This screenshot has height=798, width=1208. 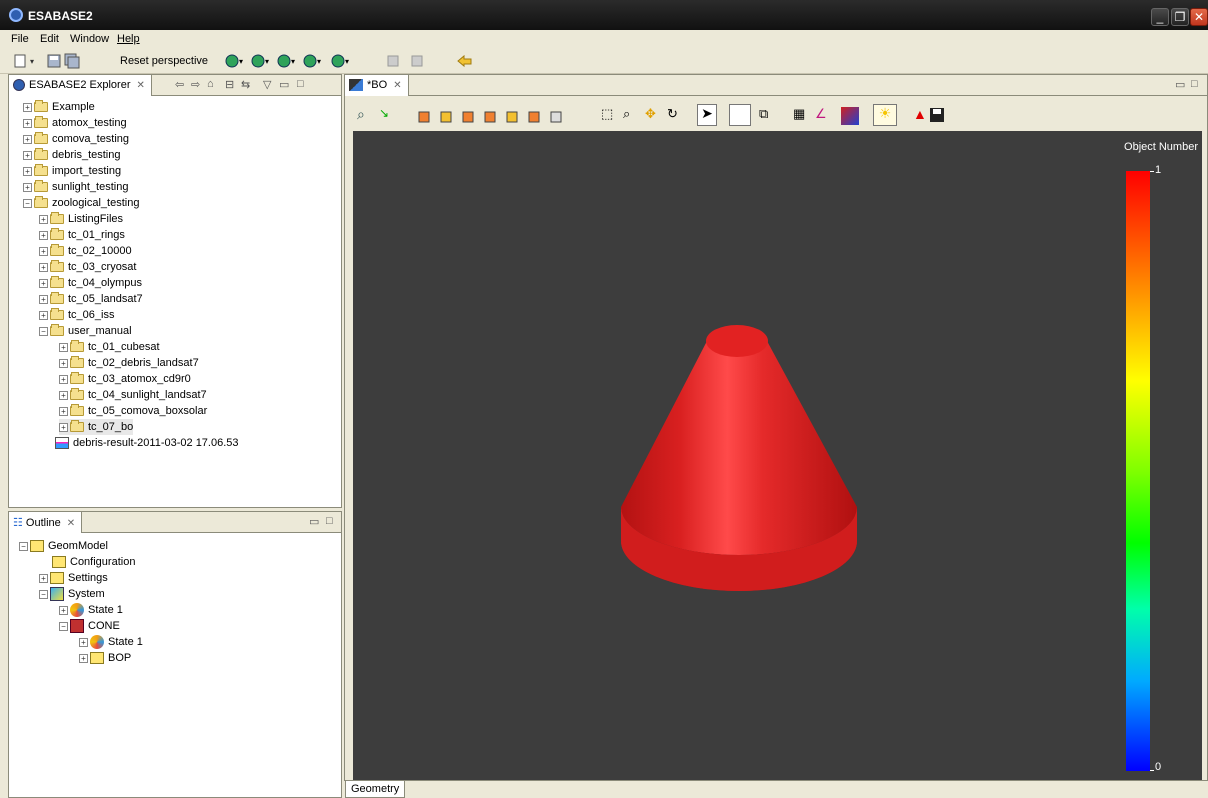 What do you see at coordinates (89, 626) in the screenshot?
I see `outline-item-cone: − CONE` at bounding box center [89, 626].